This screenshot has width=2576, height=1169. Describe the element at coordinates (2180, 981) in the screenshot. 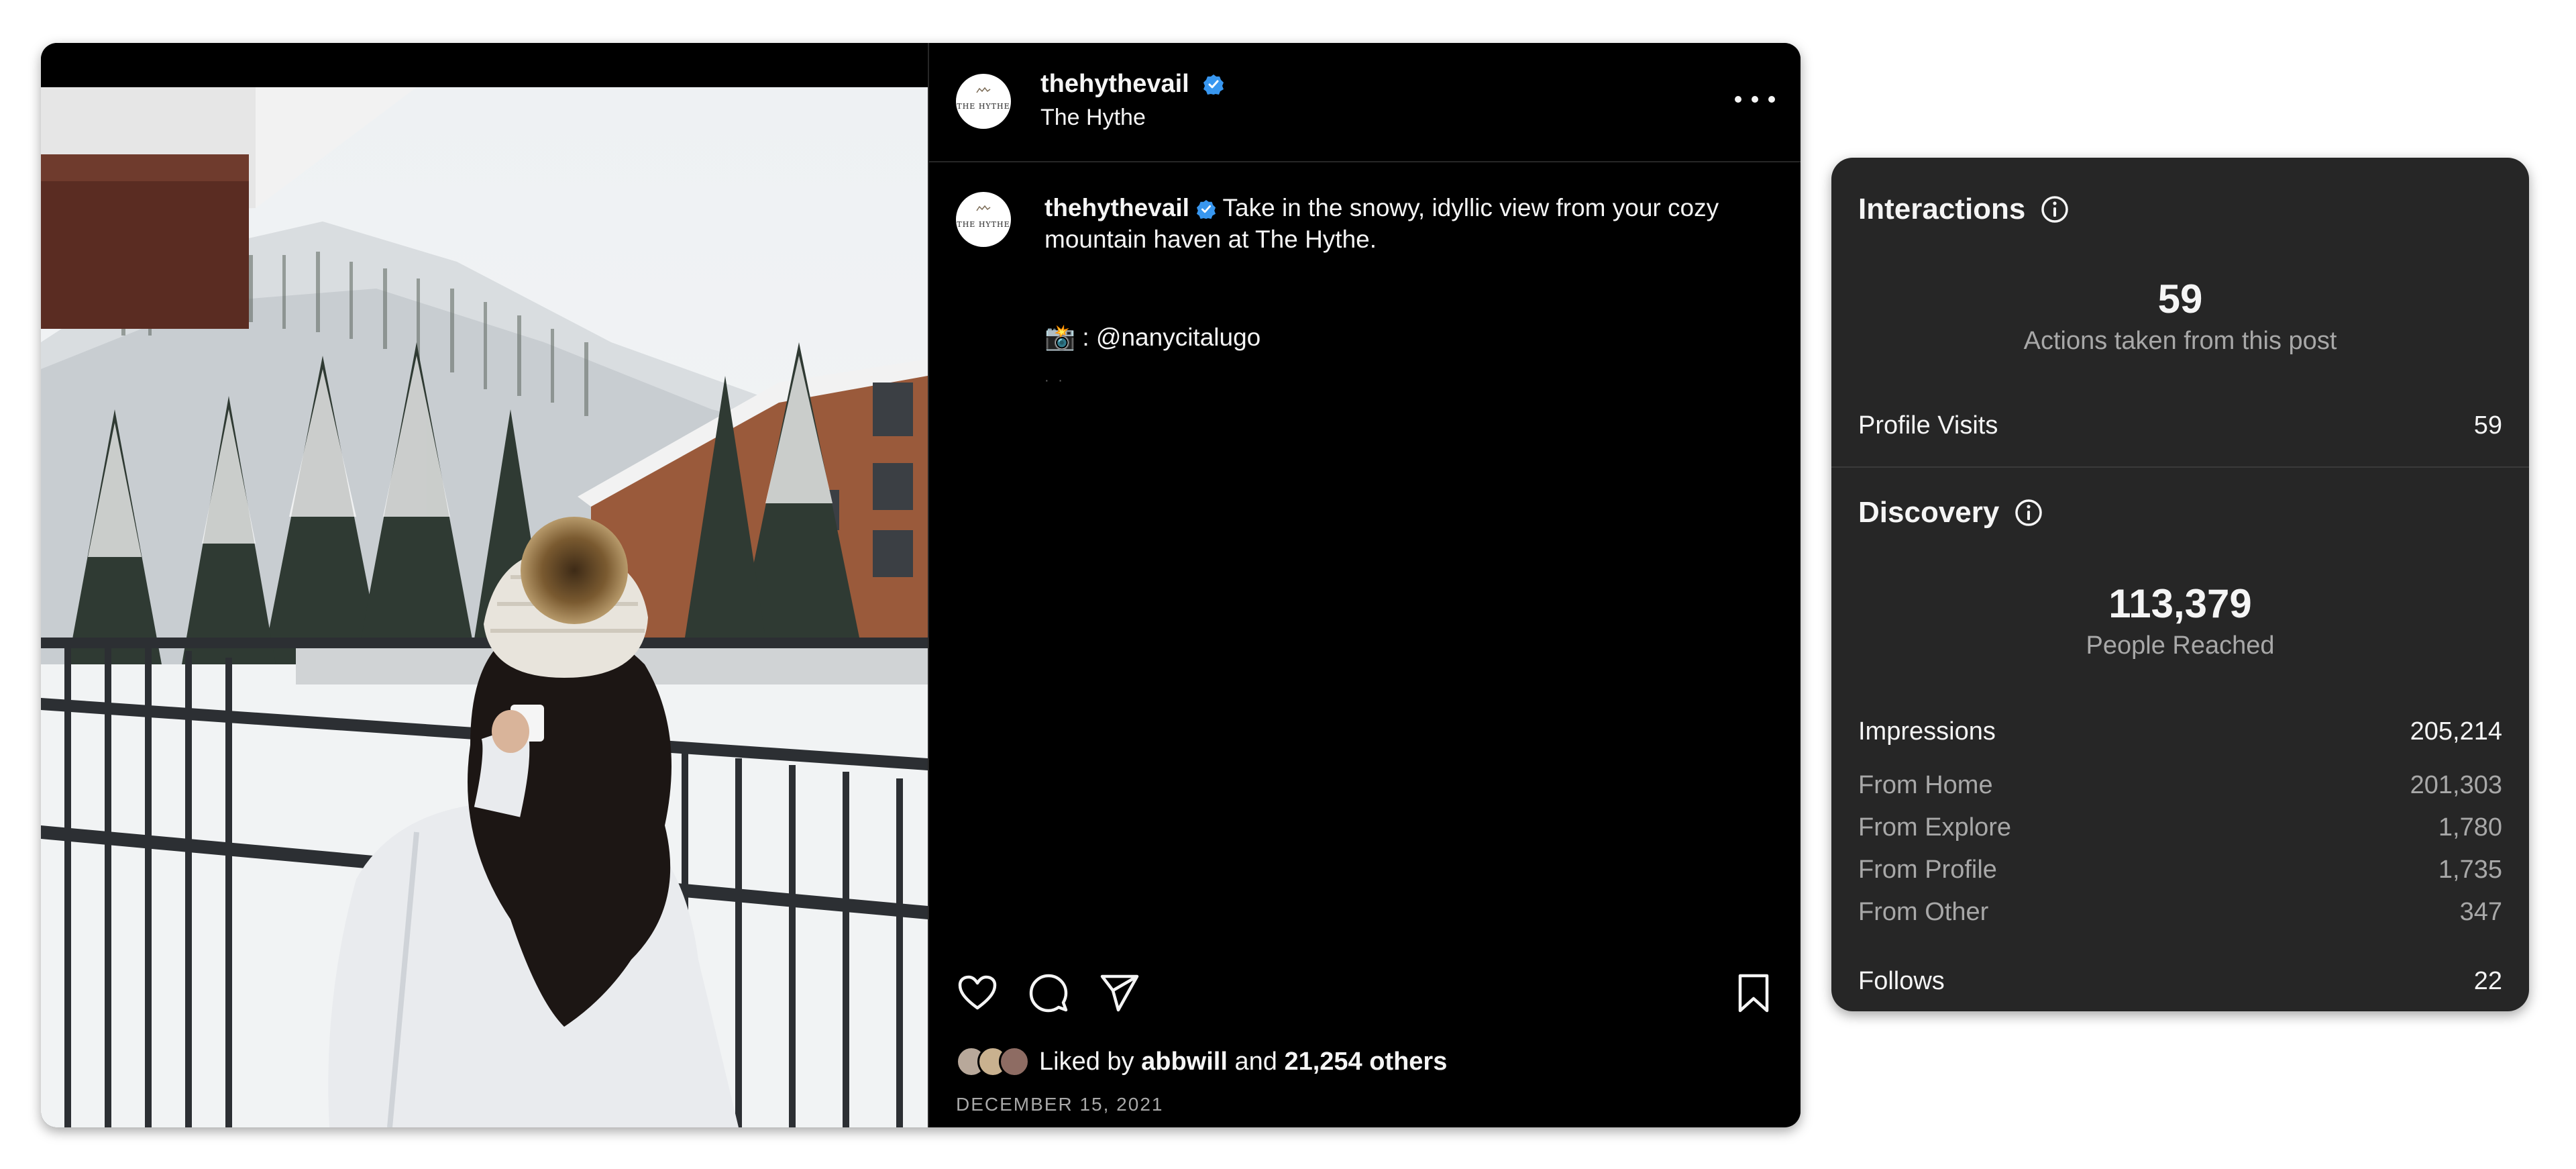

I see `follows-row: Follows 22` at that location.